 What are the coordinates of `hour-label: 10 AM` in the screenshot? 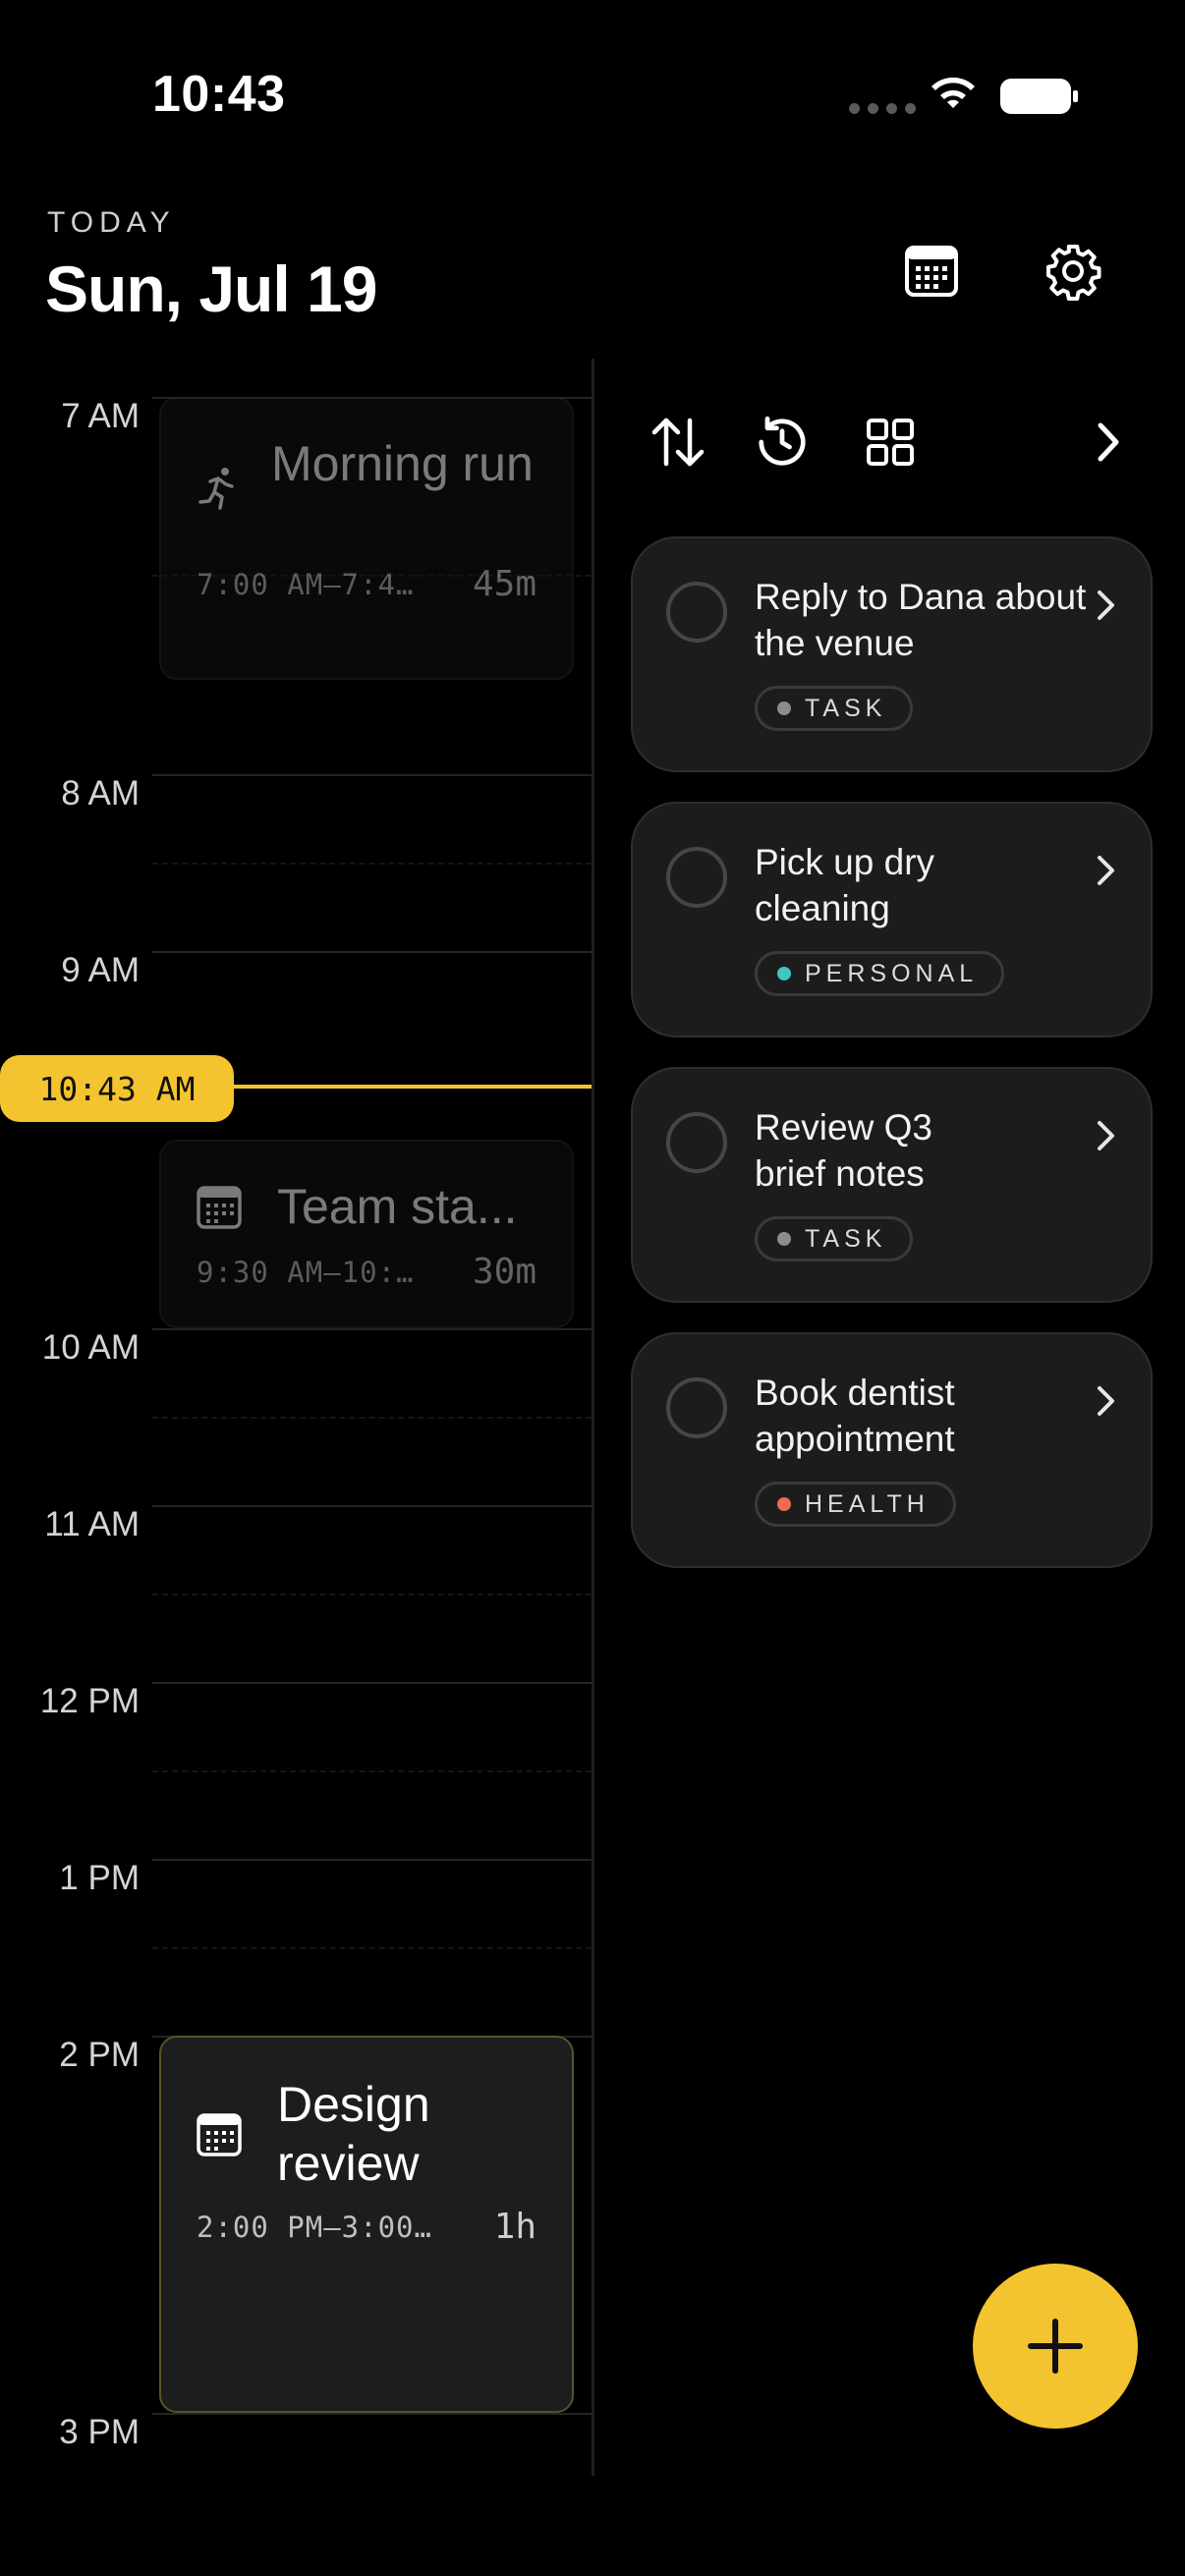 It's located at (91, 1347).